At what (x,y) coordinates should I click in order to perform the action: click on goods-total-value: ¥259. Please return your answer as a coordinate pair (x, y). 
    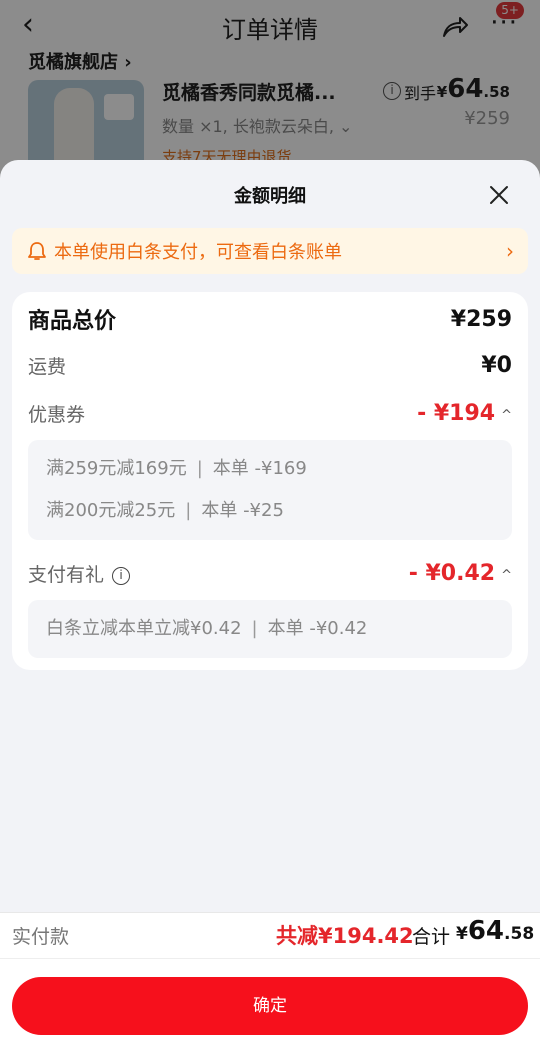
    Looking at the image, I should click on (481, 319).